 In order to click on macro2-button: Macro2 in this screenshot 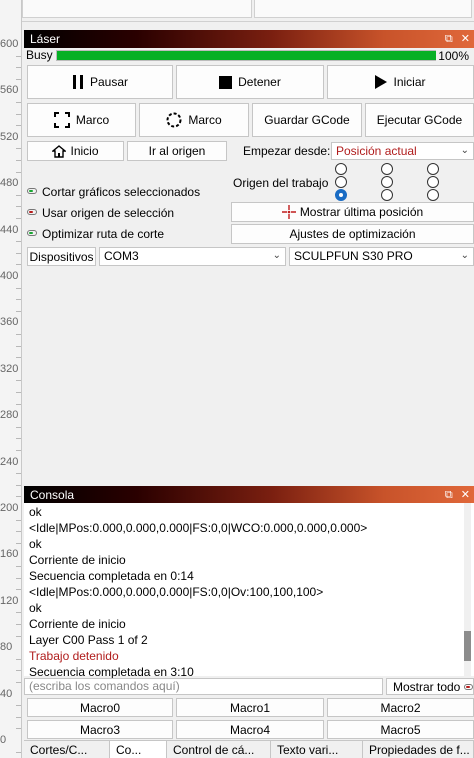, I will do `click(400, 707)`.